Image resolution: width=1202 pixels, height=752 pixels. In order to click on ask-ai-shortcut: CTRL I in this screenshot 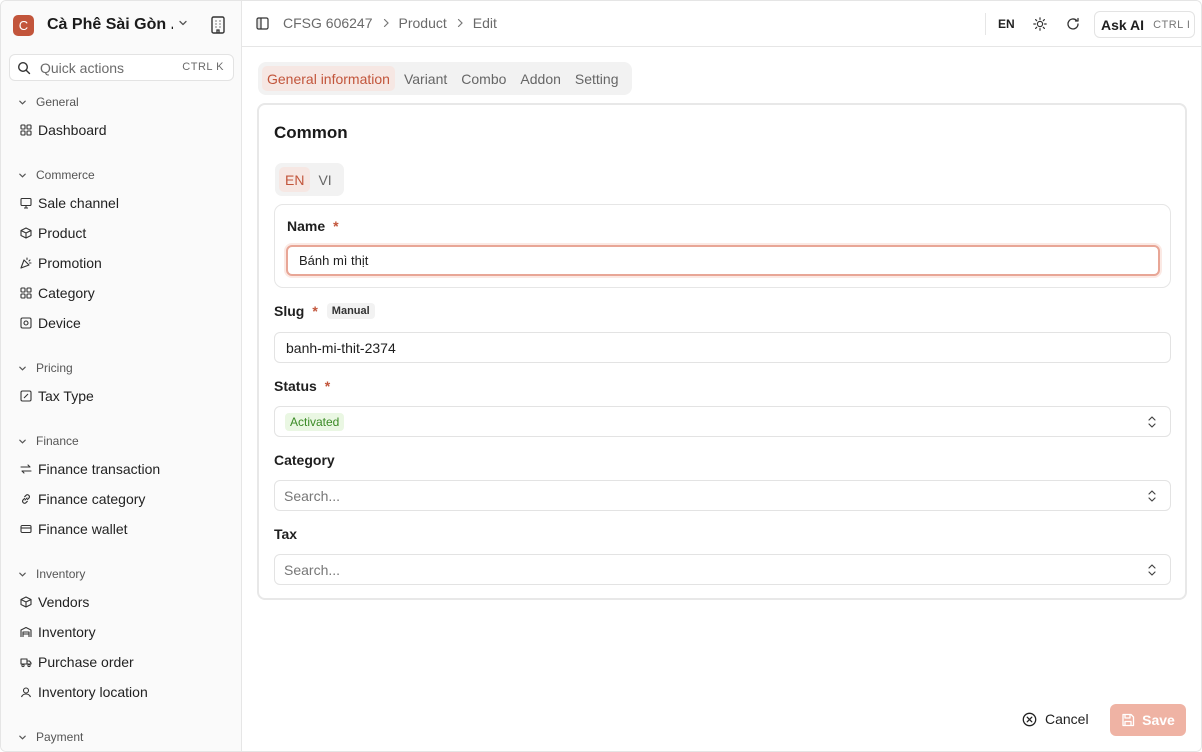, I will do `click(1172, 24)`.